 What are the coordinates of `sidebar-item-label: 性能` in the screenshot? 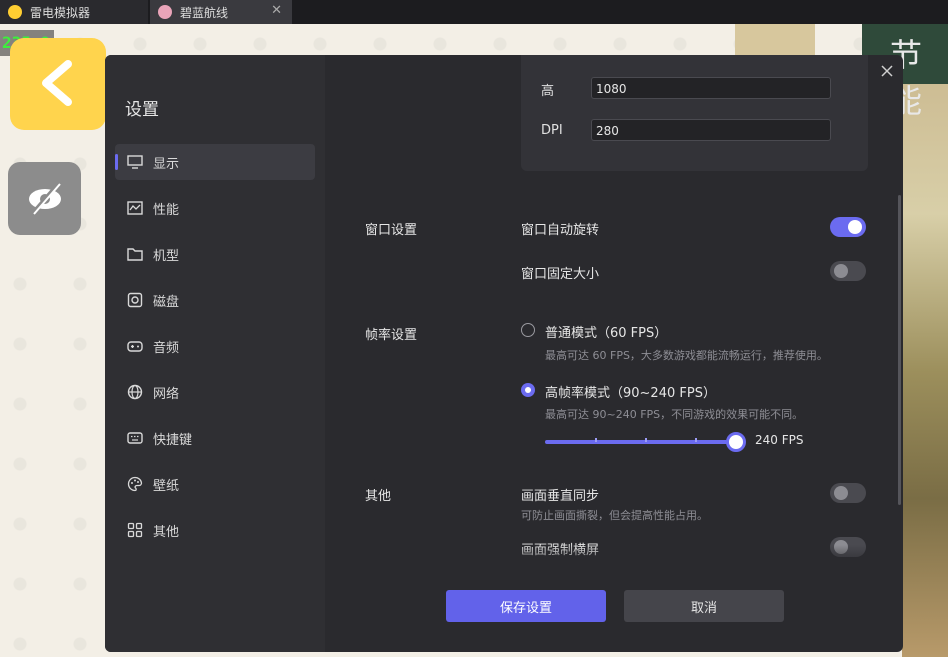 It's located at (166, 210).